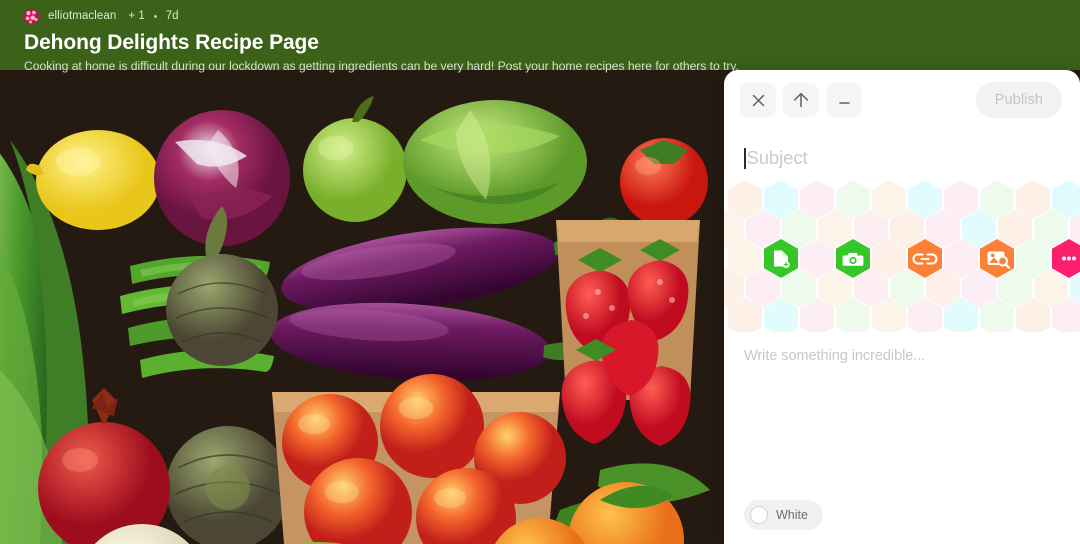 The image size is (1080, 544). Describe the element at coordinates (540, 16) in the screenshot. I see `post-meta-row: elliotmaclean + 1 7d` at that location.